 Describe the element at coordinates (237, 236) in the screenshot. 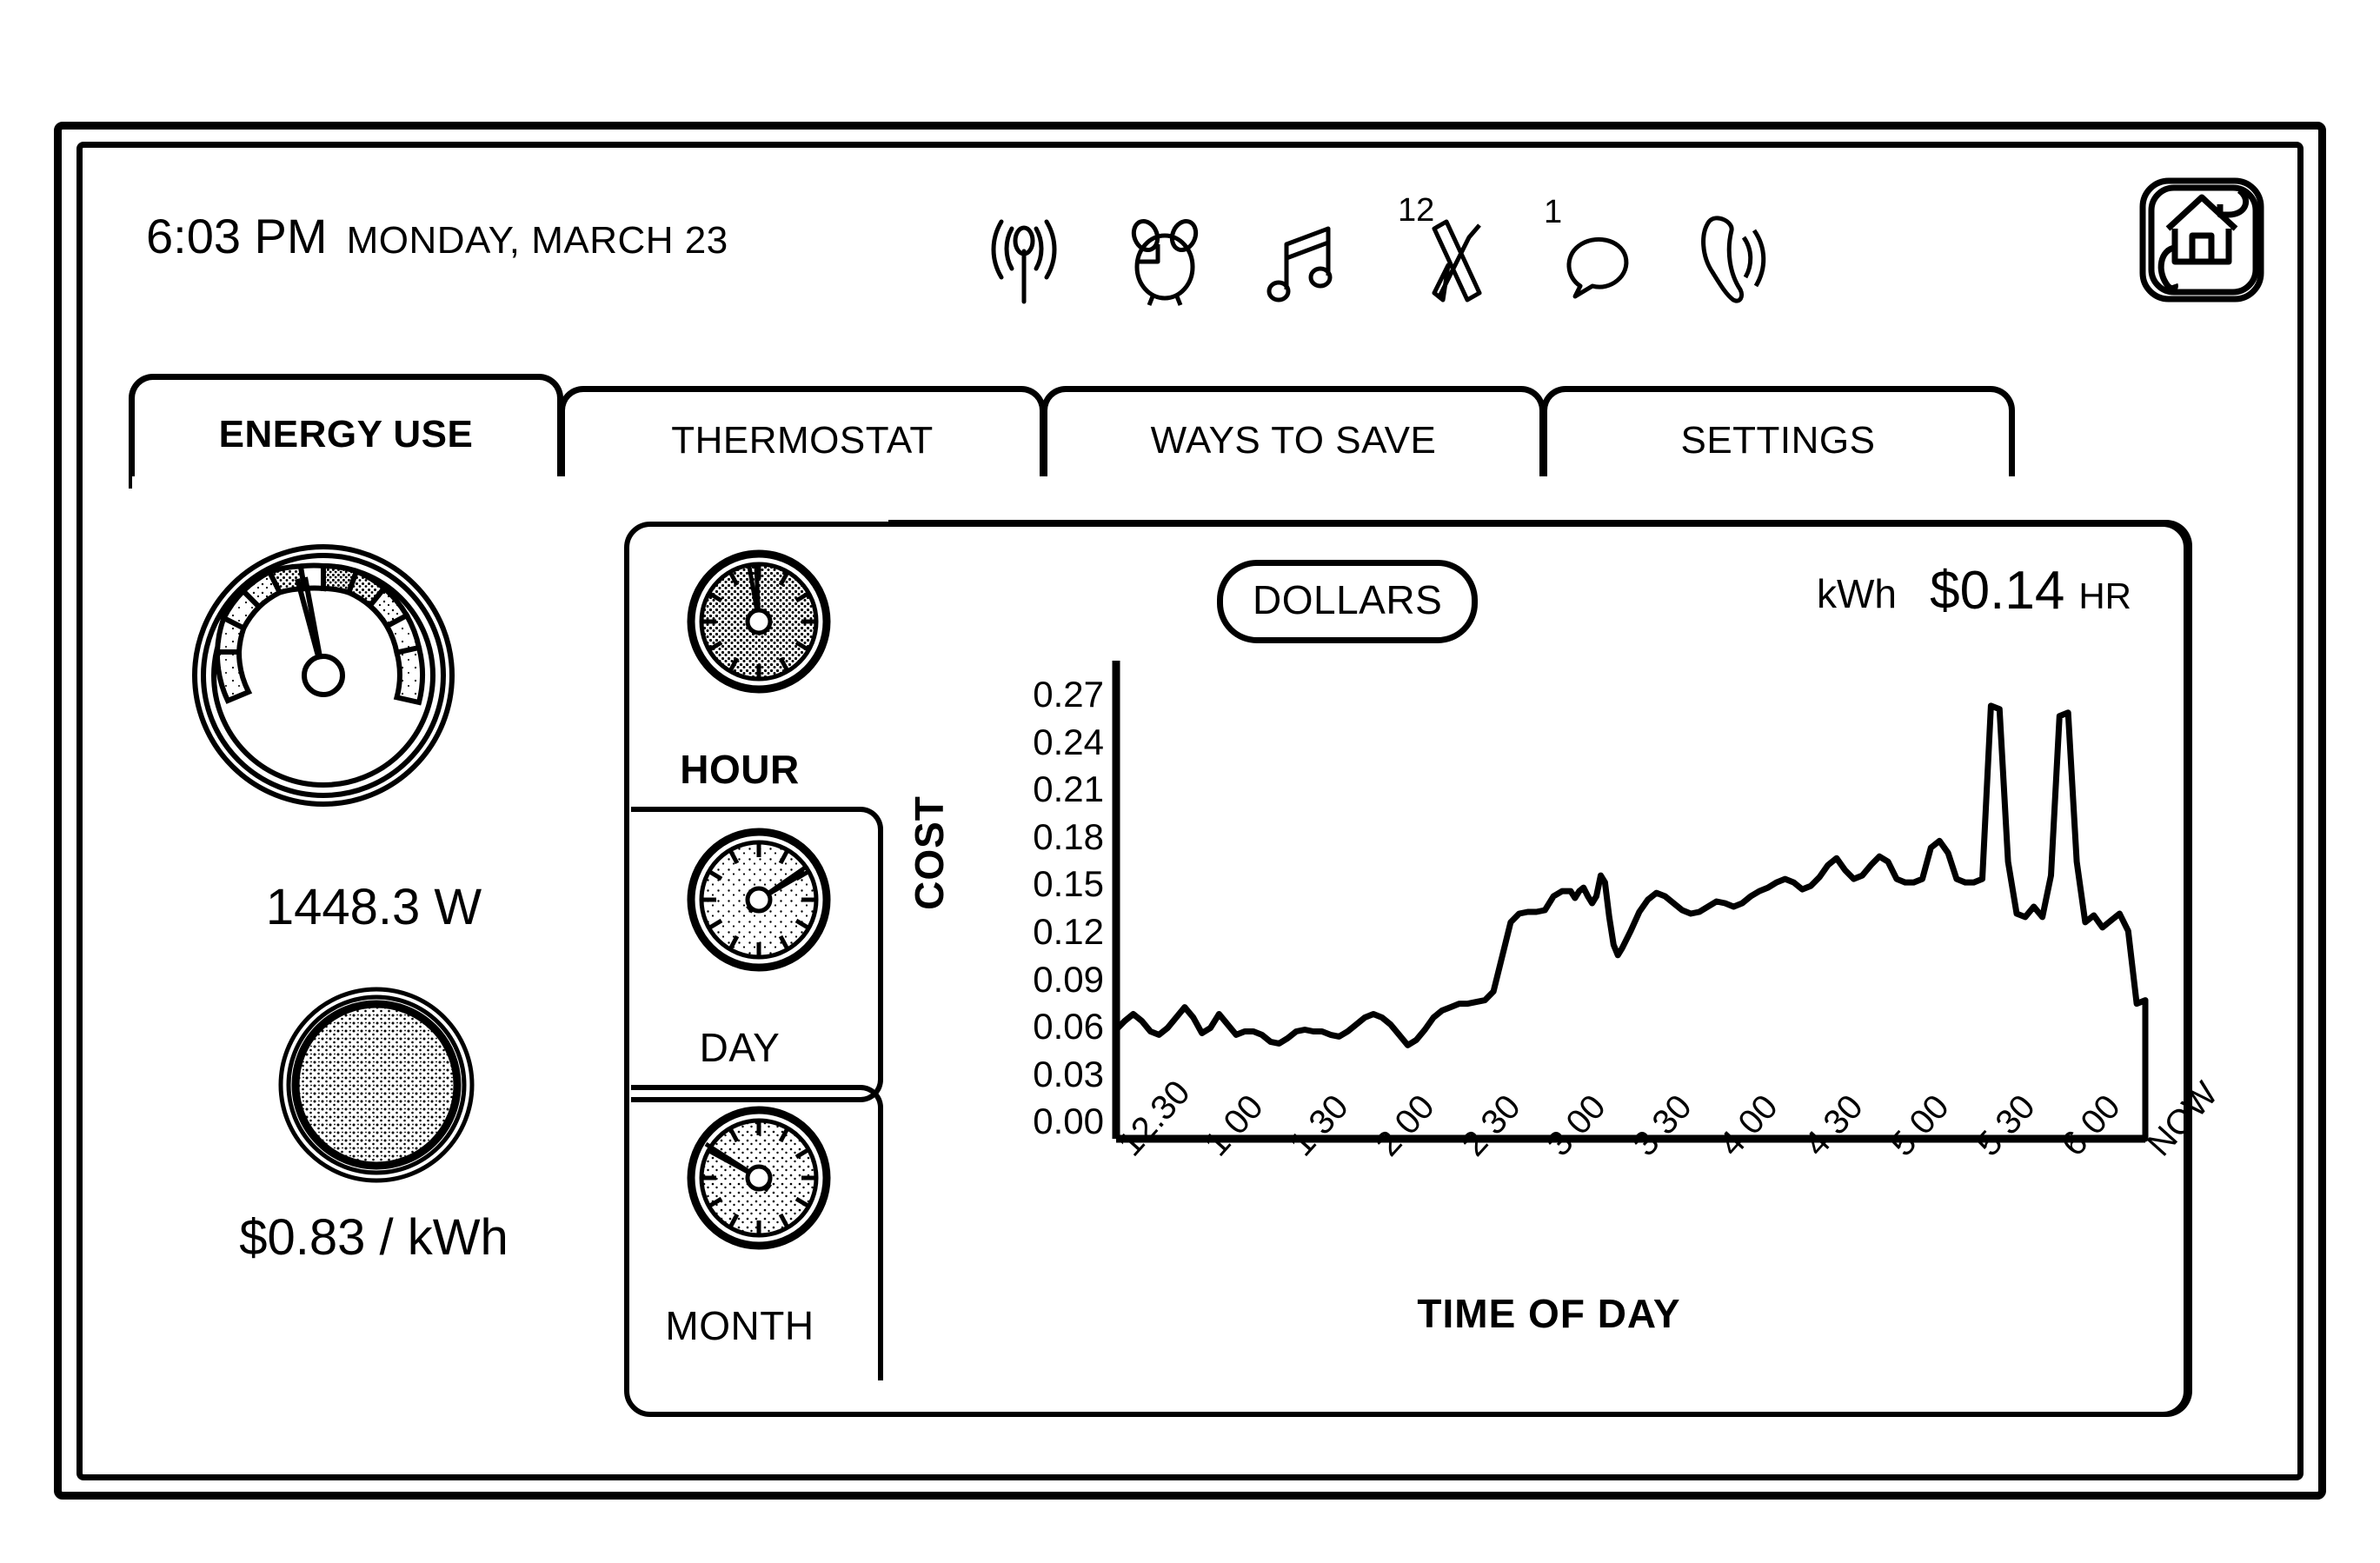

I see `clock-time: 6:03 PM` at that location.